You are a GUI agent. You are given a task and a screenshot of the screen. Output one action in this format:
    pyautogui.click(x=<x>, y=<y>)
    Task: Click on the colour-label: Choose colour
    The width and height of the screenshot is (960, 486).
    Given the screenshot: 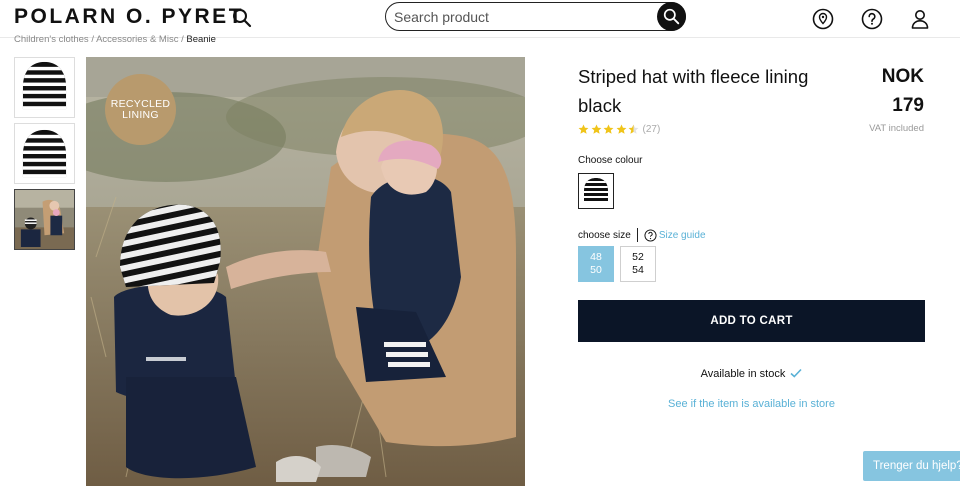 What is the action you would take?
    pyautogui.click(x=610, y=160)
    